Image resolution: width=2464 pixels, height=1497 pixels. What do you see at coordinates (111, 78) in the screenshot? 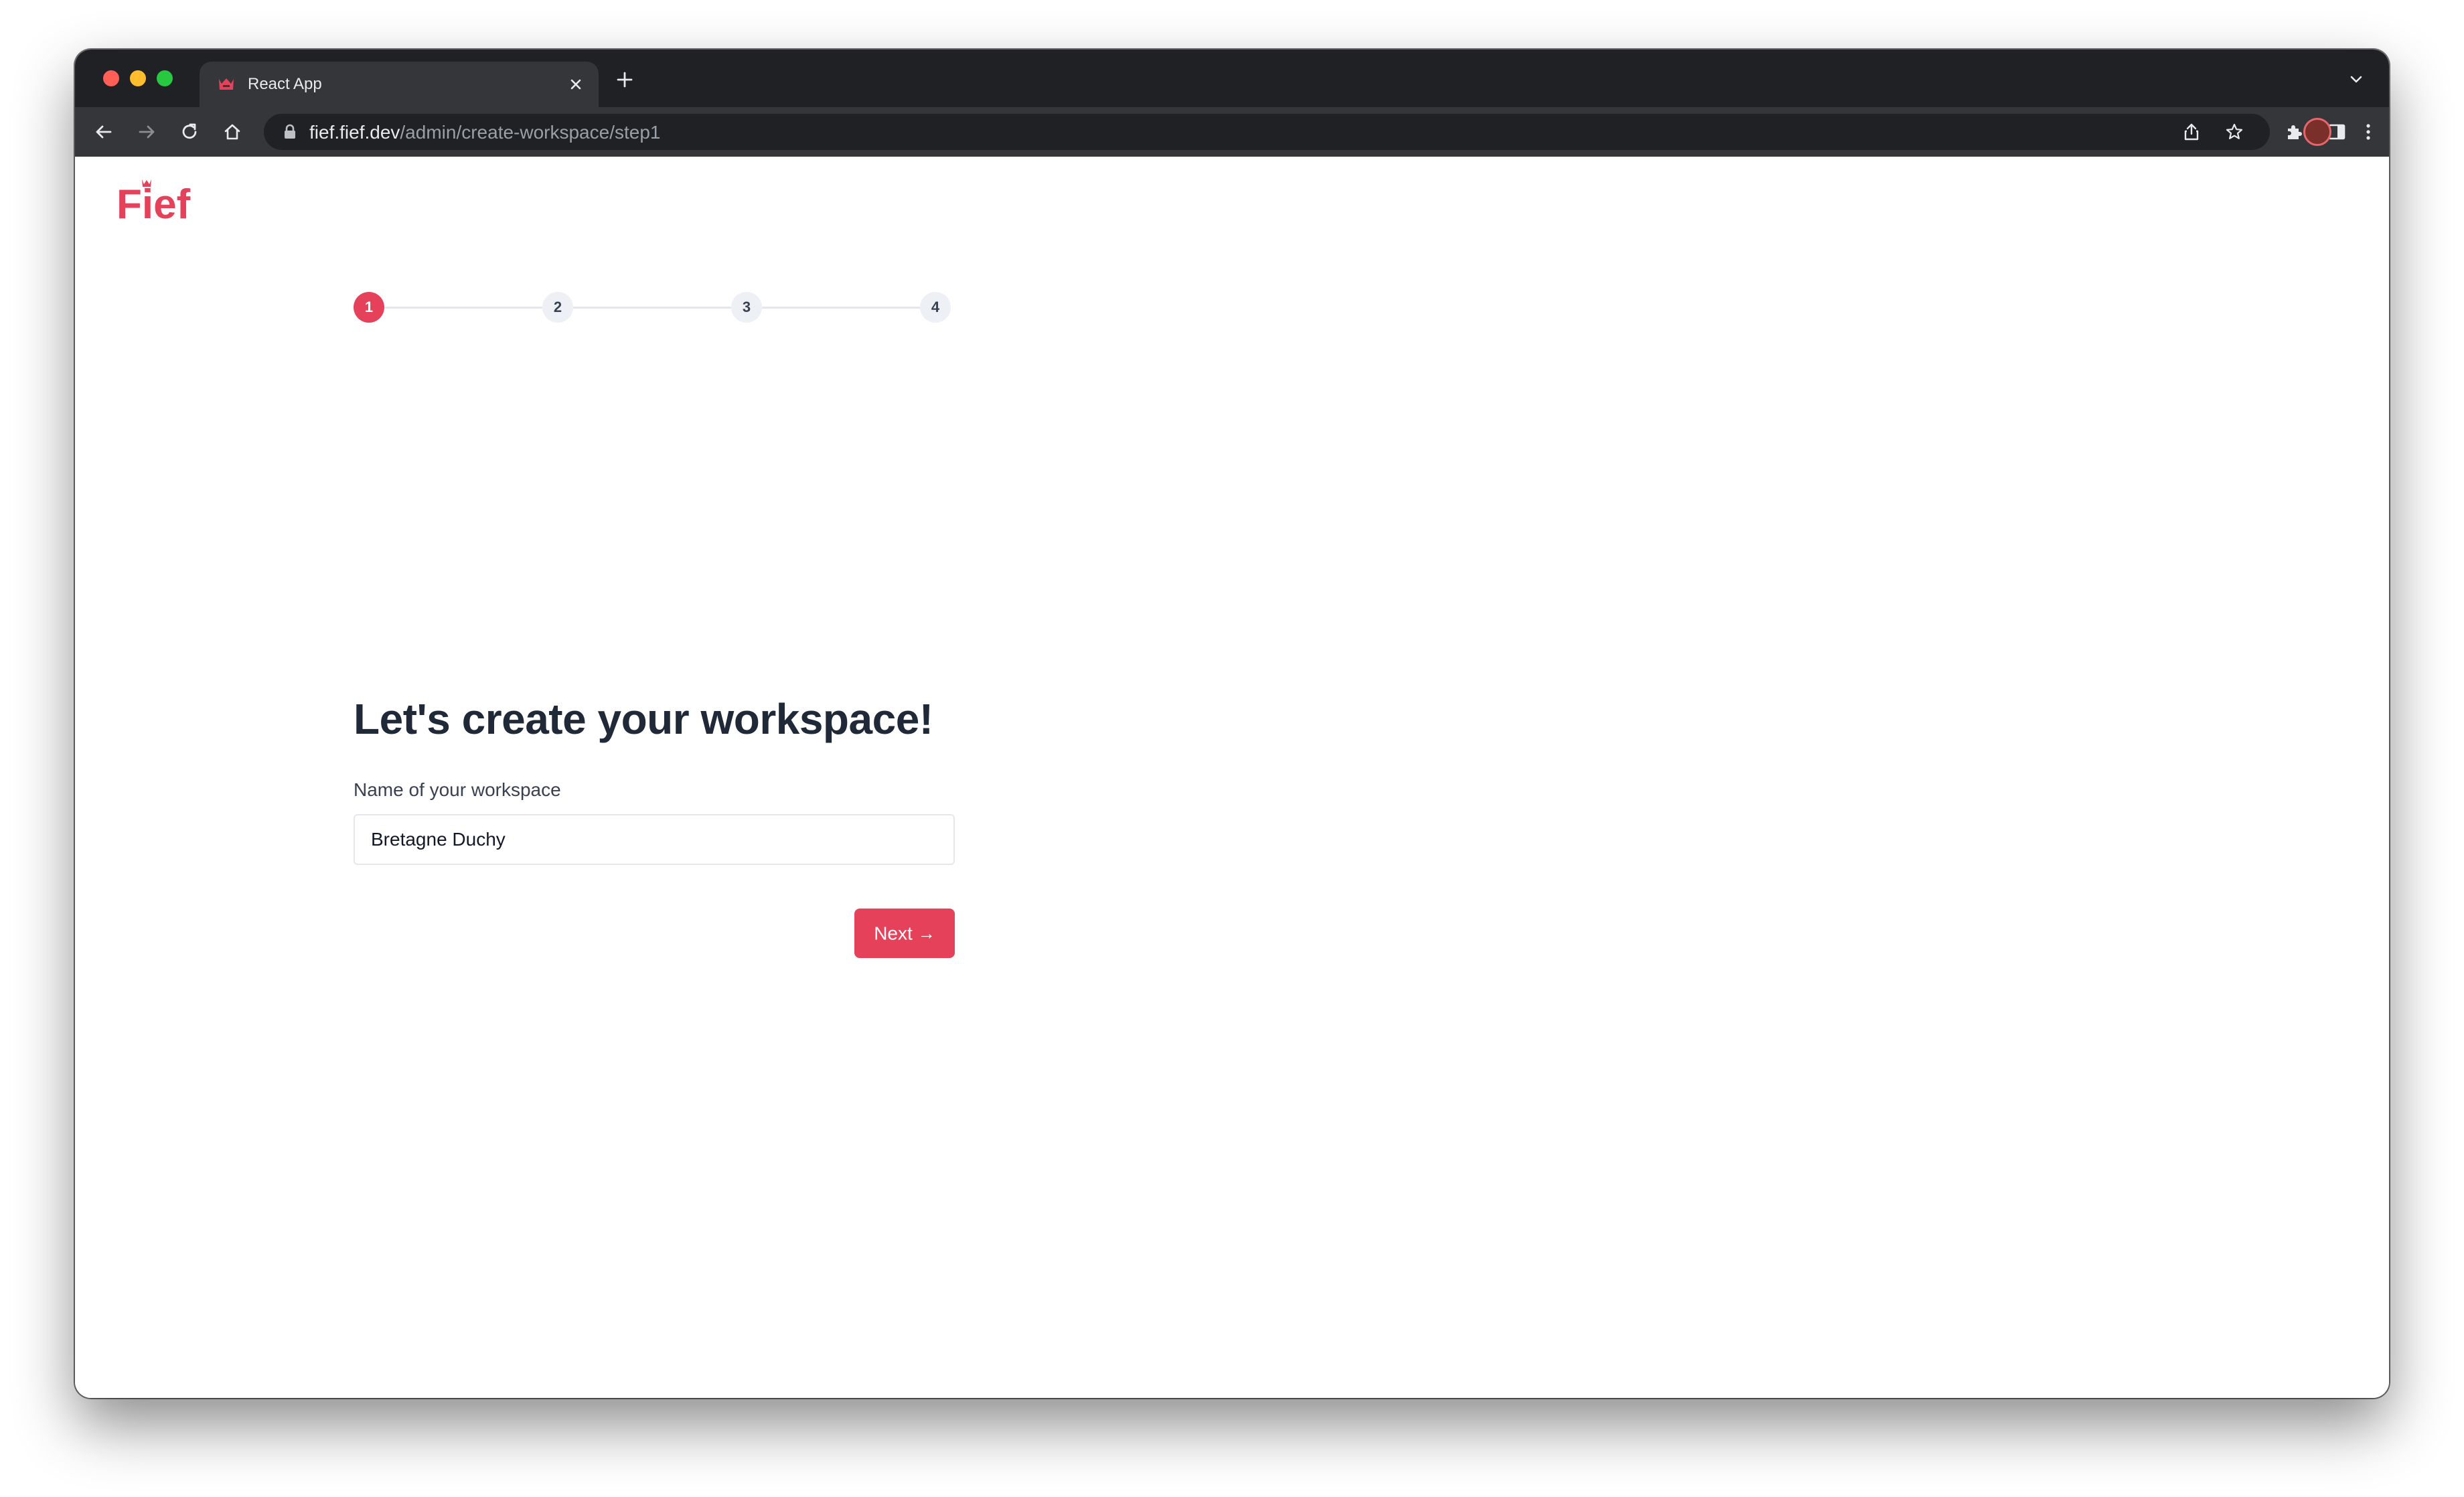
I see `close-window-button` at bounding box center [111, 78].